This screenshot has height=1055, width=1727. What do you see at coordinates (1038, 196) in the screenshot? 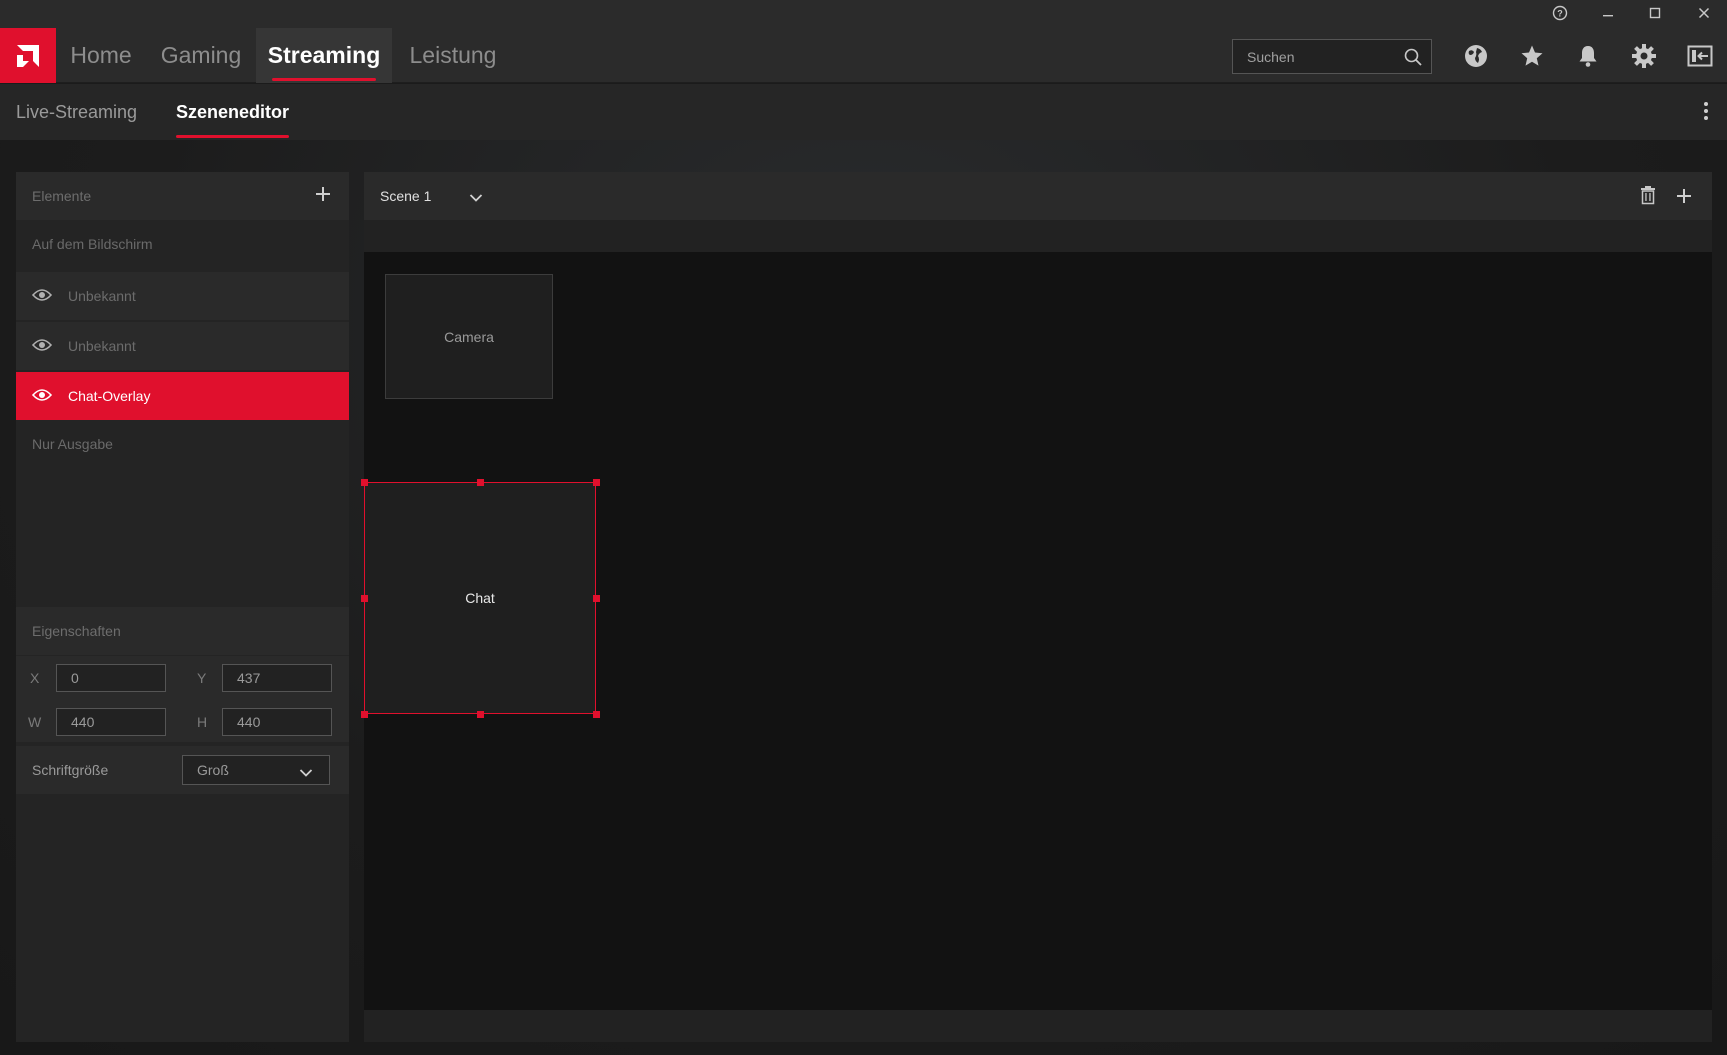
I see `scene-header: Scene 1` at bounding box center [1038, 196].